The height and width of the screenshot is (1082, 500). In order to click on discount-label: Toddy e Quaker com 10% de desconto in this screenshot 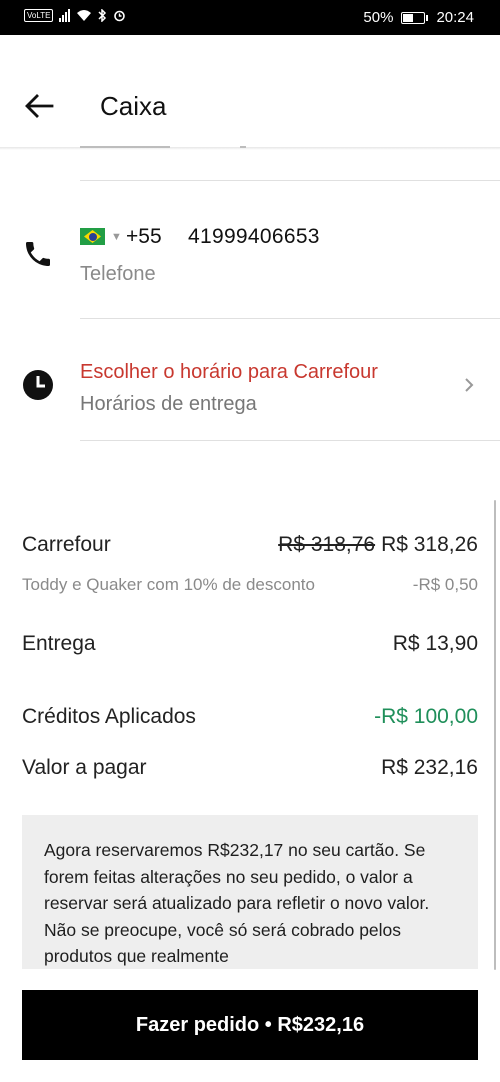, I will do `click(168, 584)`.